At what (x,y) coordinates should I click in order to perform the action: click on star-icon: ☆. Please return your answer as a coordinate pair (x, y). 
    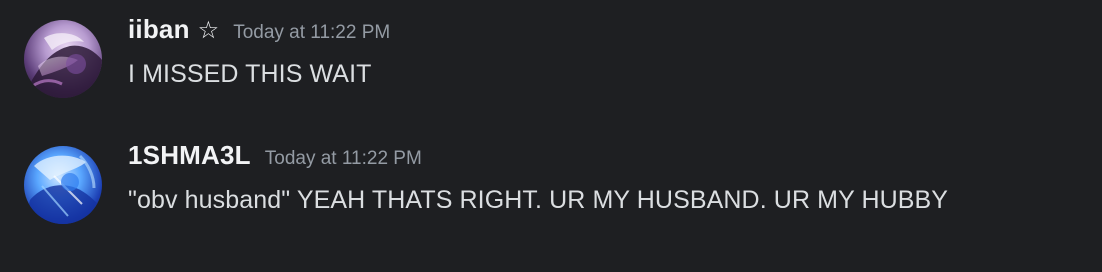
    Looking at the image, I should click on (209, 30).